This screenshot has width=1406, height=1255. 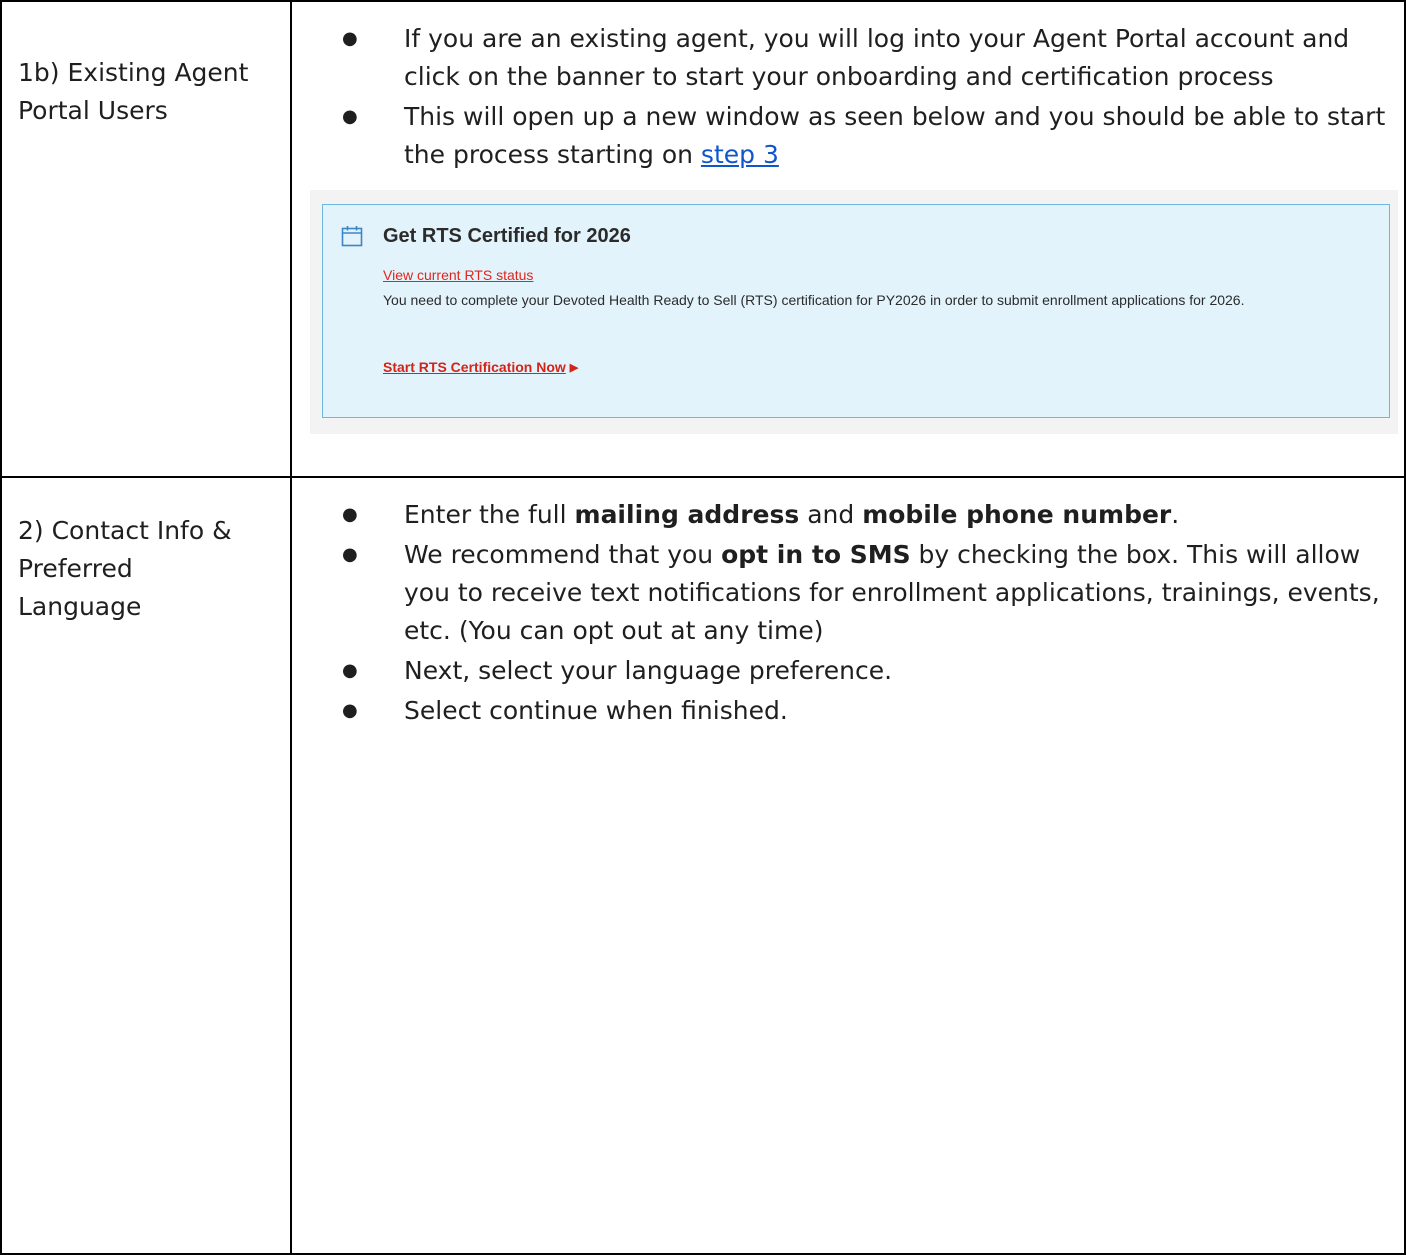 What do you see at coordinates (80, 606) in the screenshot?
I see `step-label-line: Language` at bounding box center [80, 606].